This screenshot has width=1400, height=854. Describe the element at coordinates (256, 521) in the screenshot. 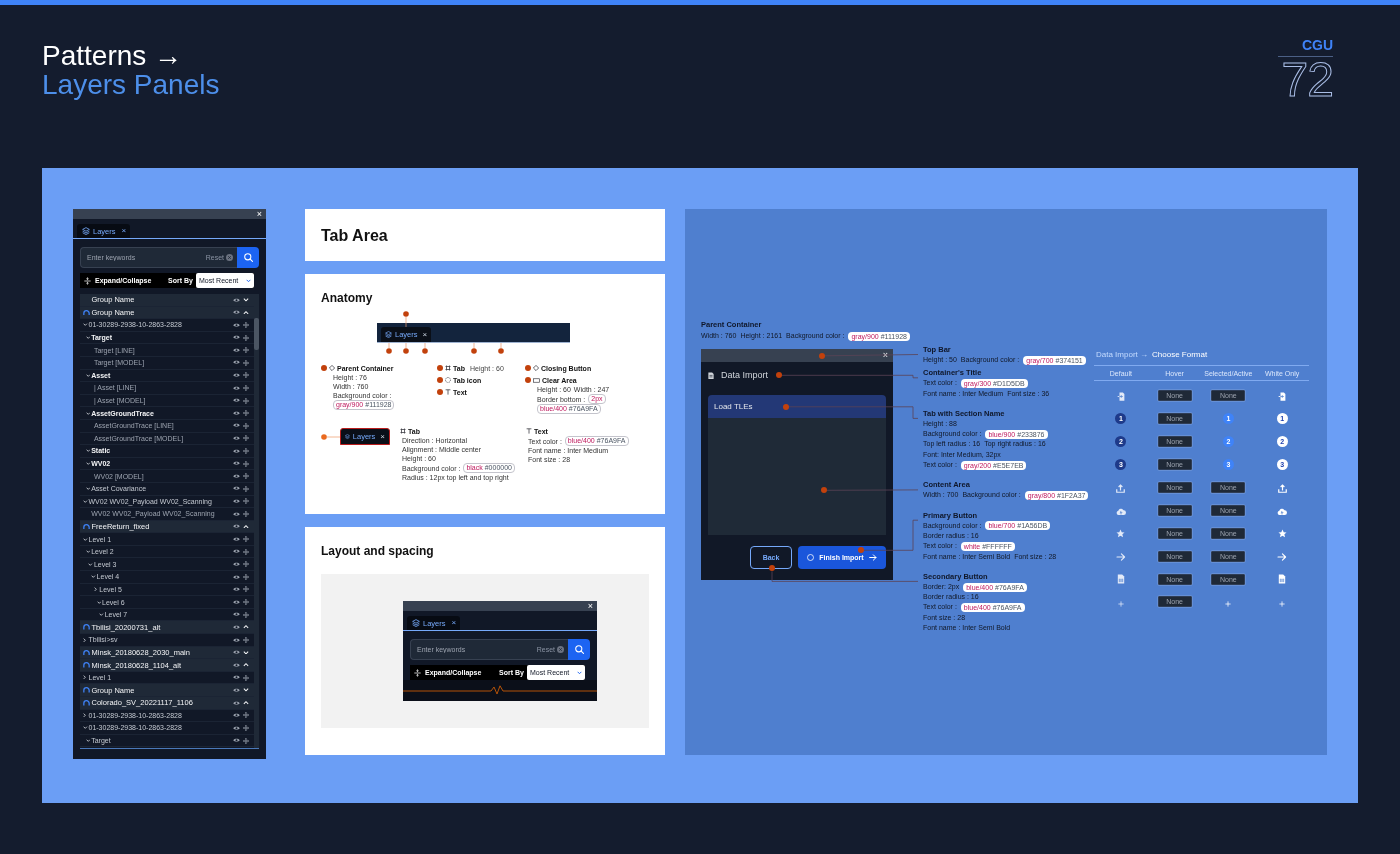

I see `scrollbar` at that location.